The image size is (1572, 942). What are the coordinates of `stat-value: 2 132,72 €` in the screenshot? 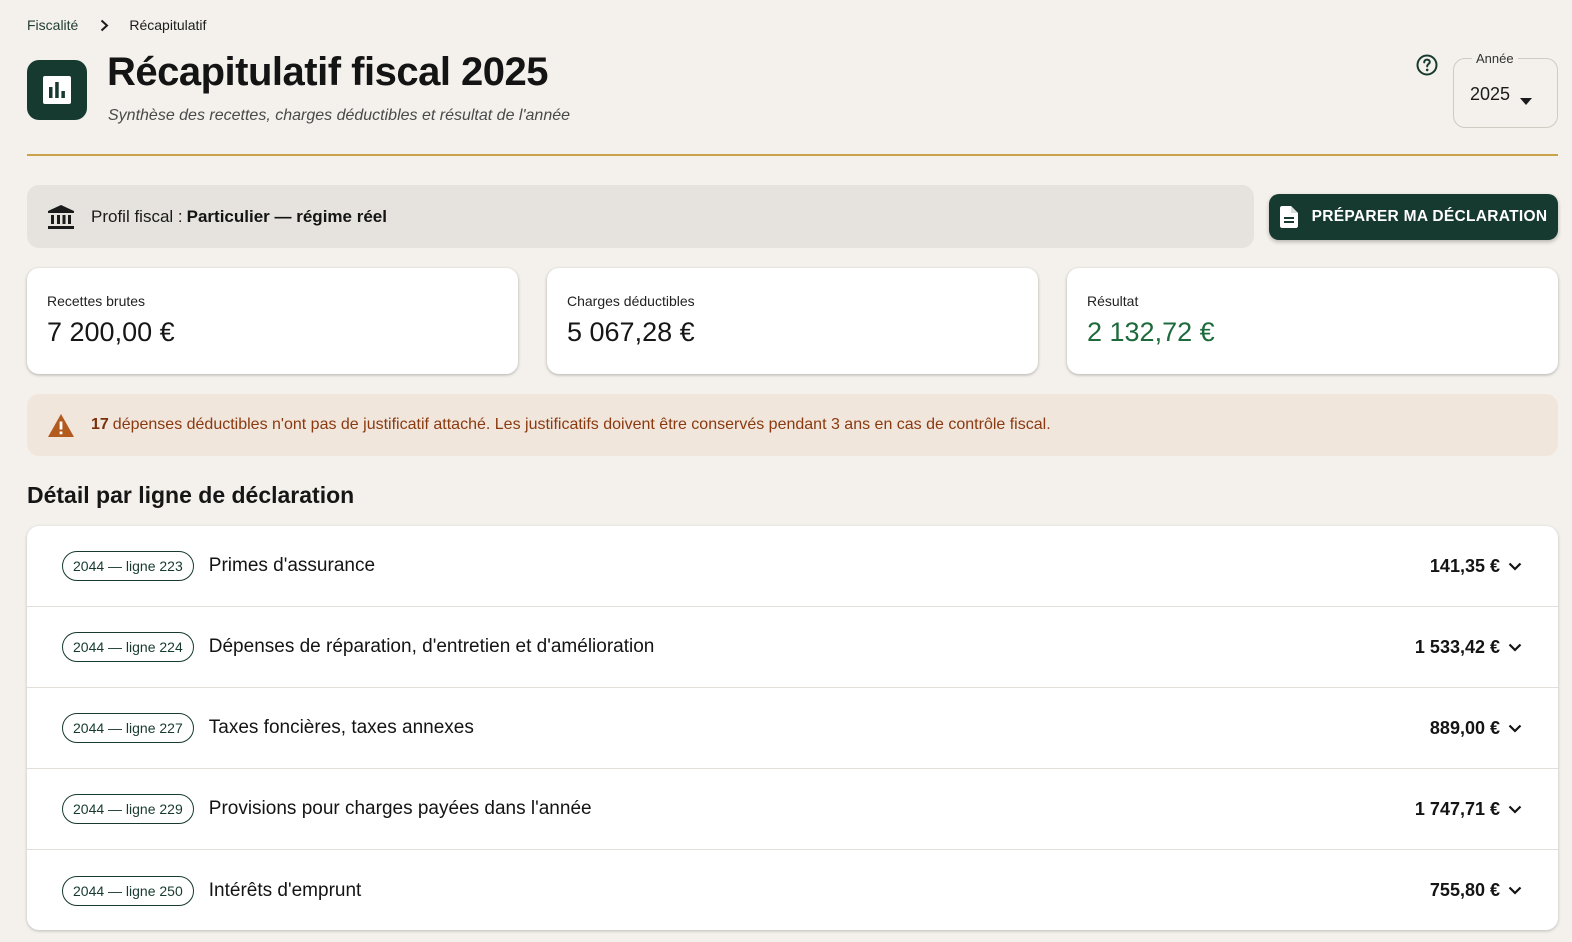 It's located at (1151, 332).